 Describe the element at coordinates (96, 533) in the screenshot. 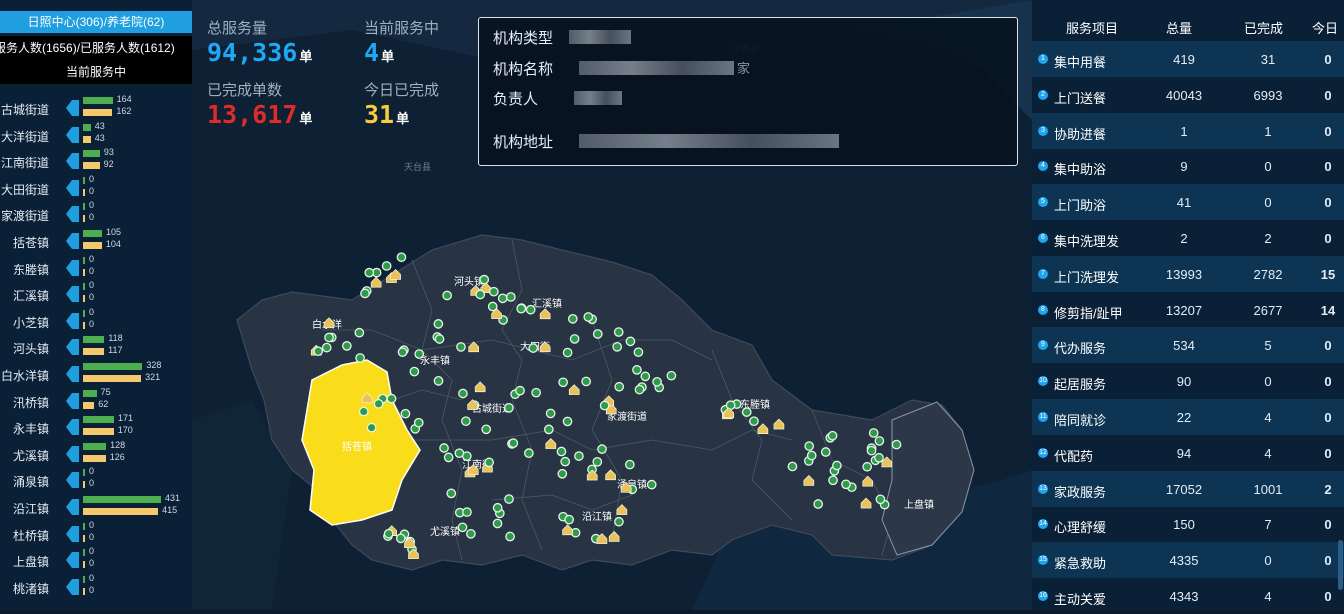

I see `street-item: 杜桥镇 0 0` at that location.